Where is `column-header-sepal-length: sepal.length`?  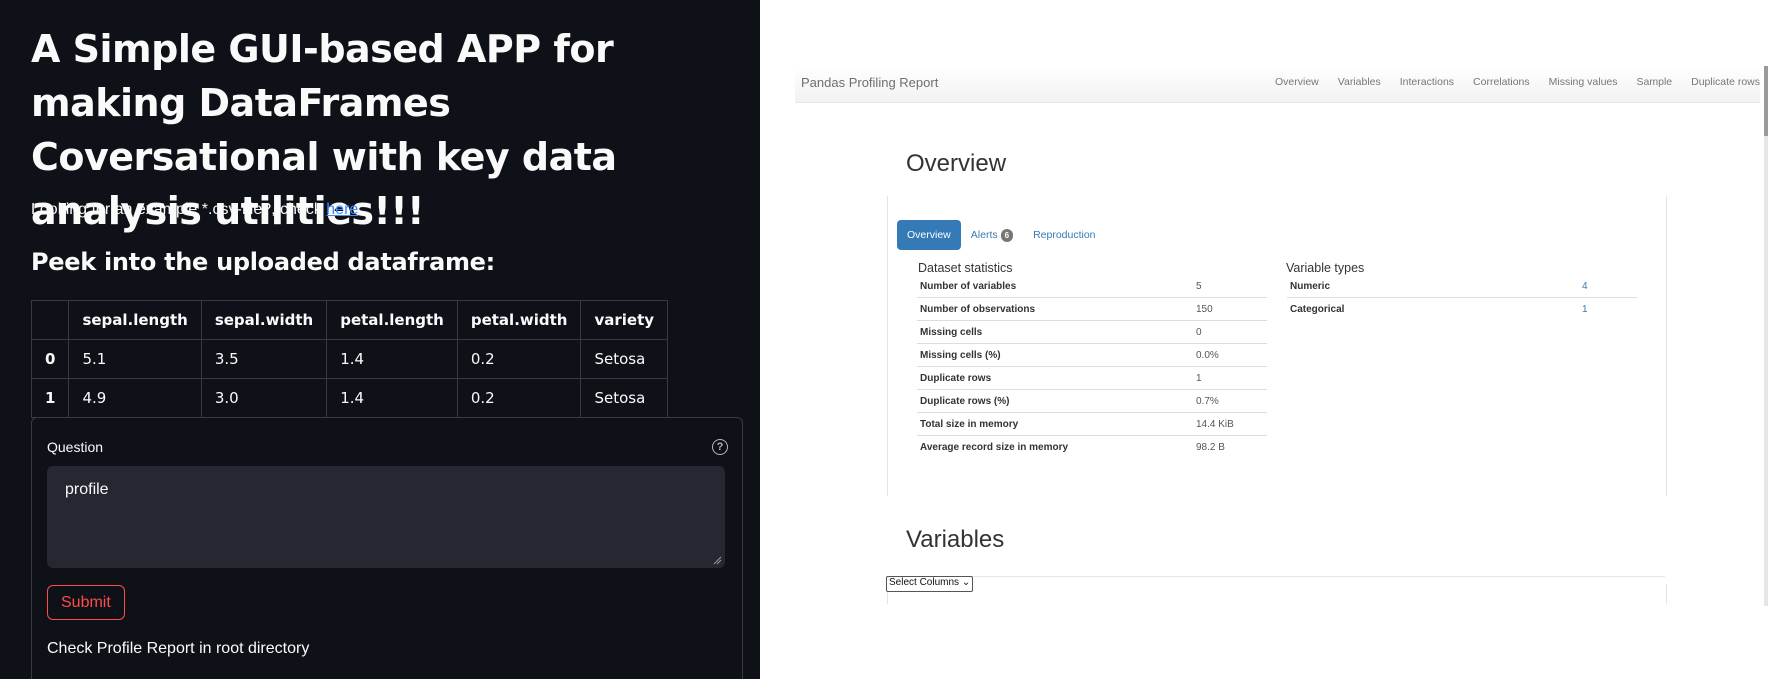 column-header-sepal-length: sepal.length is located at coordinates (135, 320).